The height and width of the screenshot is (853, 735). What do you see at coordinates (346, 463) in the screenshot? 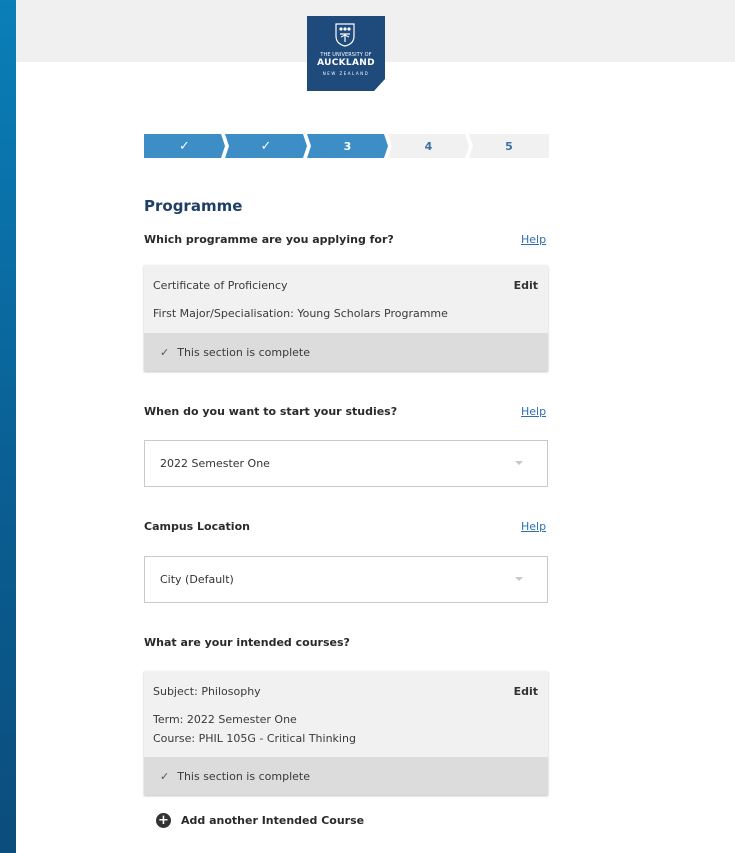
I see `start-term-select: 2022 Semester One` at bounding box center [346, 463].